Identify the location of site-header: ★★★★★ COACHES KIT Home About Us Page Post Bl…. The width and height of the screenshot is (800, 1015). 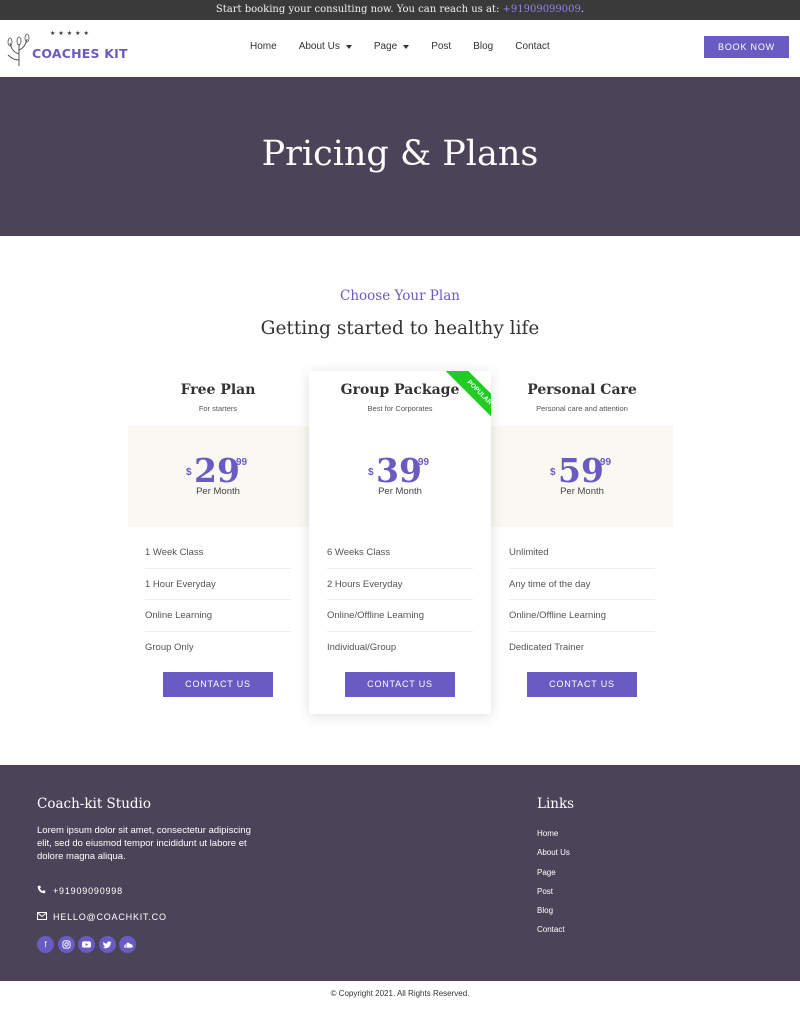
(400, 48).